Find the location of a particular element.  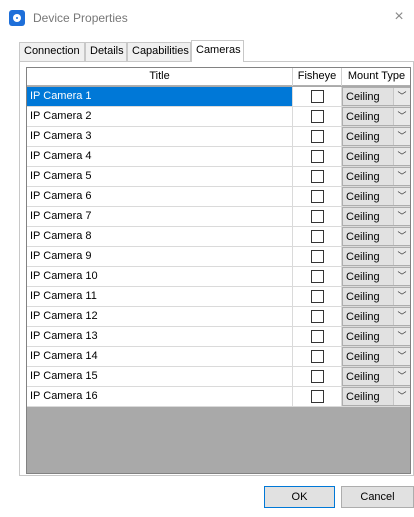

close-button: × is located at coordinates (399, 17).